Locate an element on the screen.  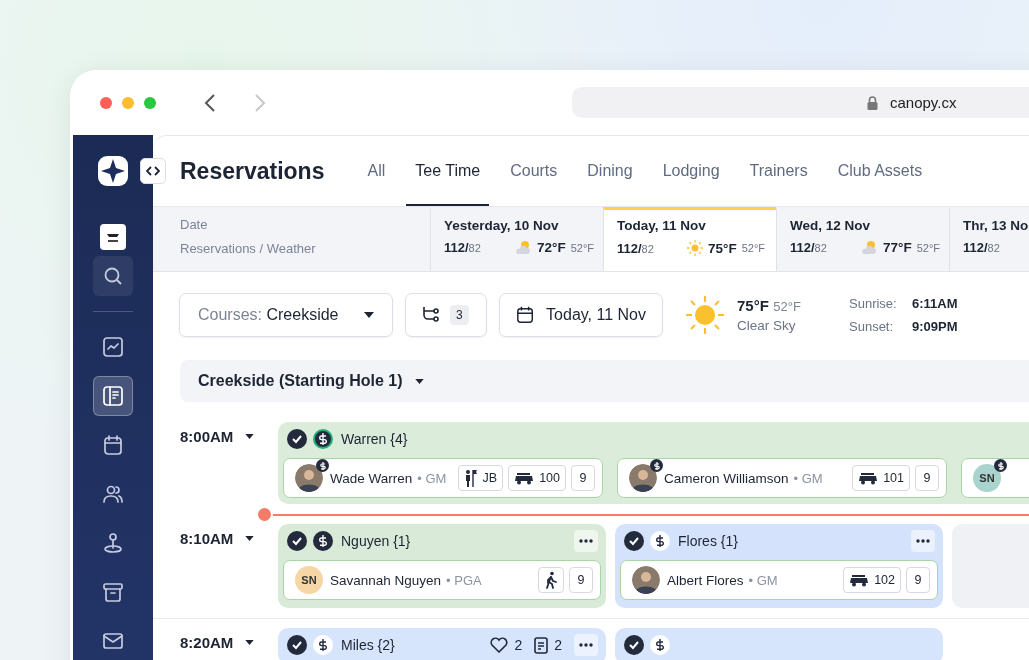
notebook-icon is located at coordinates (113, 396).